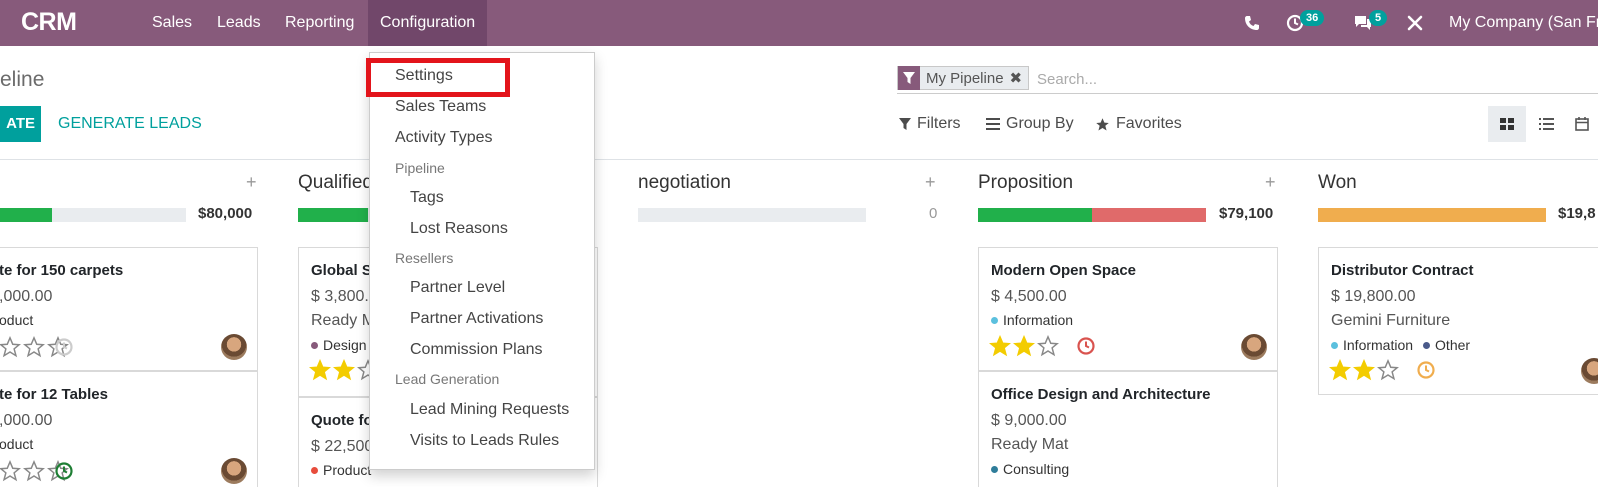 The height and width of the screenshot is (487, 1598). I want to click on kanban-card: Modern Open Space $ 4,500.00 Information, so click(1128, 309).